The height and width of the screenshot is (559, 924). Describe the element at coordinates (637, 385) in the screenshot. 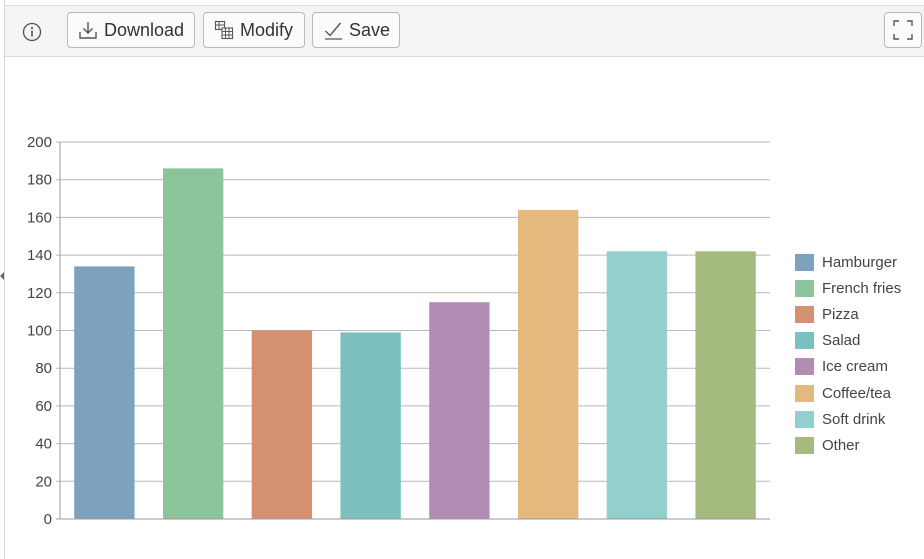

I see `bar-soft-drink` at that location.